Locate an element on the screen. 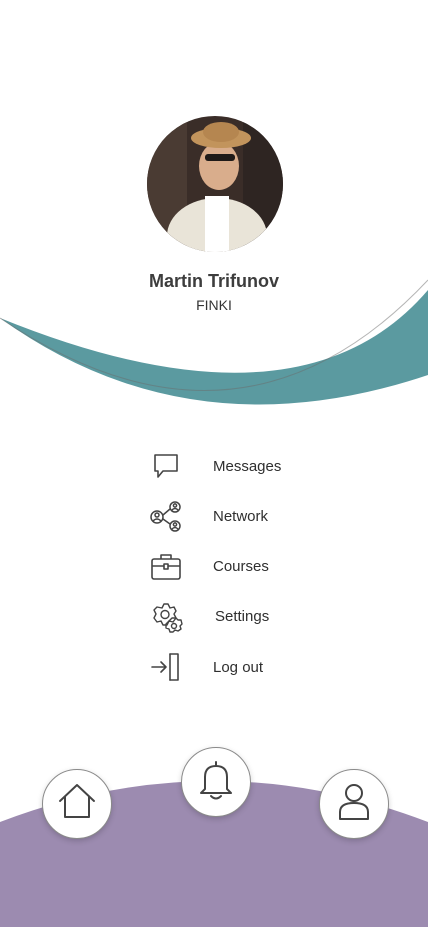 The width and height of the screenshot is (428, 927). profile-name: Martin Trifunov is located at coordinates (214, 281).